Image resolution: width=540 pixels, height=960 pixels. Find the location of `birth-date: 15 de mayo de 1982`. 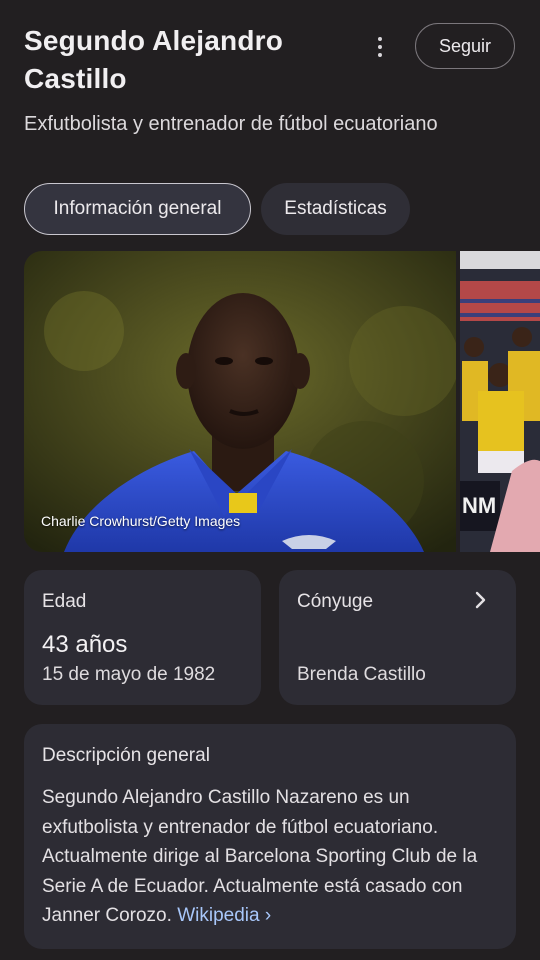

birth-date: 15 de mayo de 1982 is located at coordinates (129, 674).